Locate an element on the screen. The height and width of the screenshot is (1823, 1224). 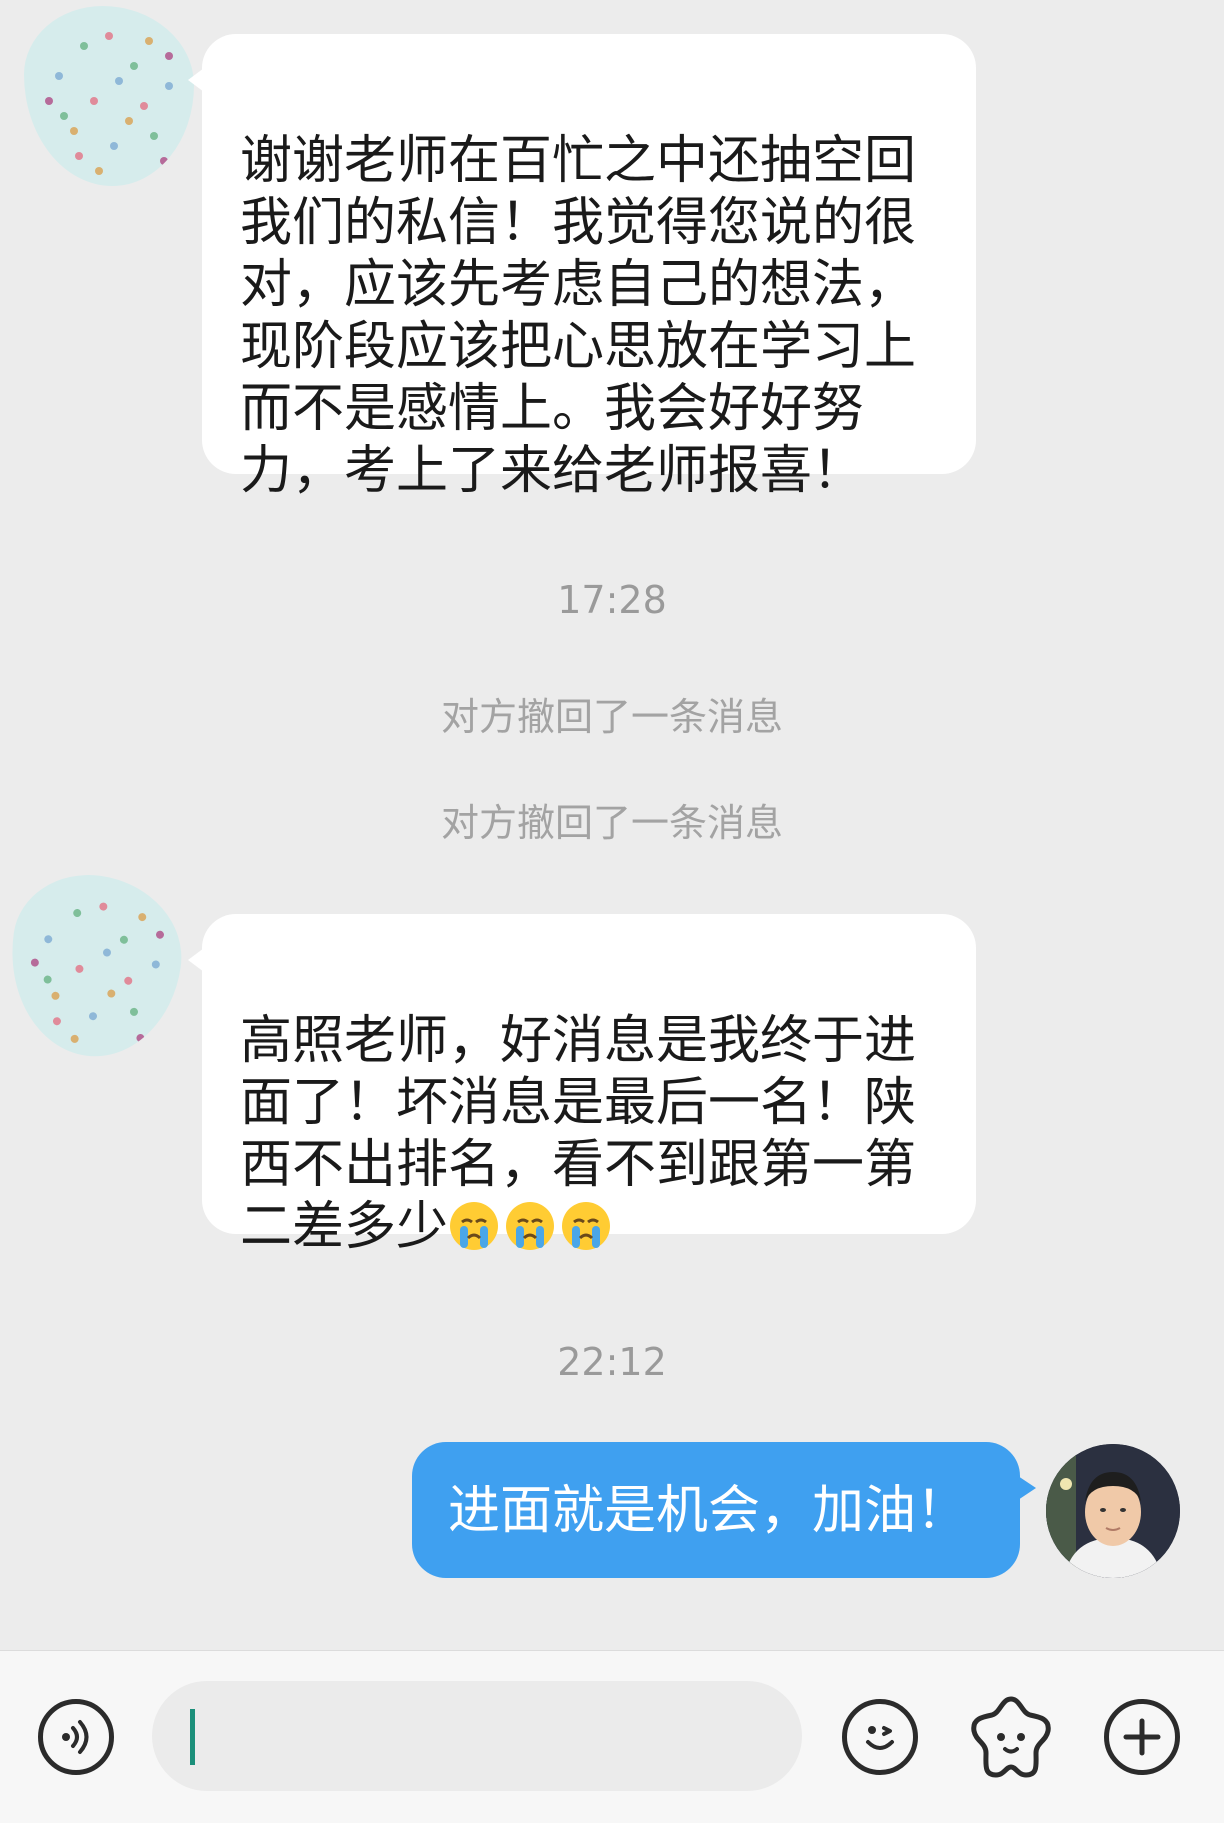
more-button is located at coordinates (1142, 1737).